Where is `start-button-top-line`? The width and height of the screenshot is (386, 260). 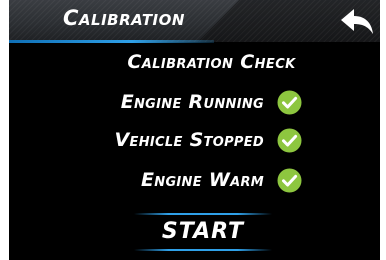 start-button-top-line is located at coordinates (203, 214).